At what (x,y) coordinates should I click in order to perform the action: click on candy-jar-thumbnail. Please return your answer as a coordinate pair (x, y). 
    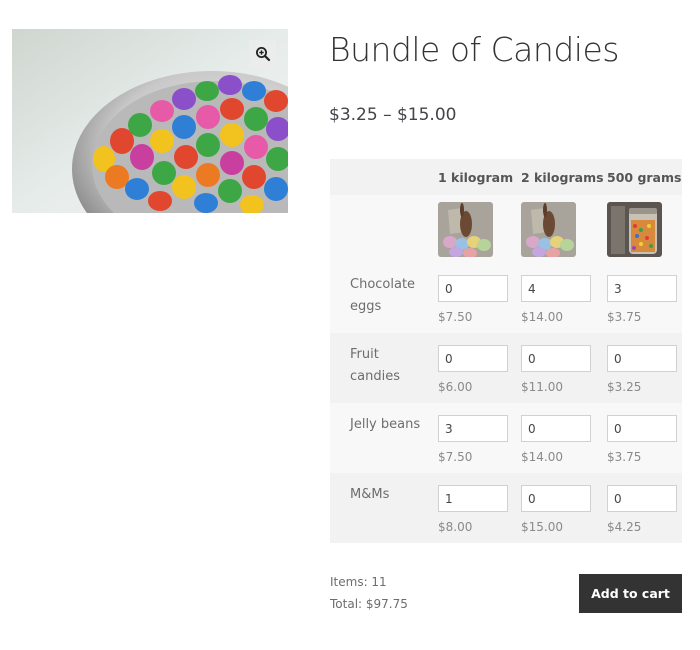
    Looking at the image, I should click on (634, 229).